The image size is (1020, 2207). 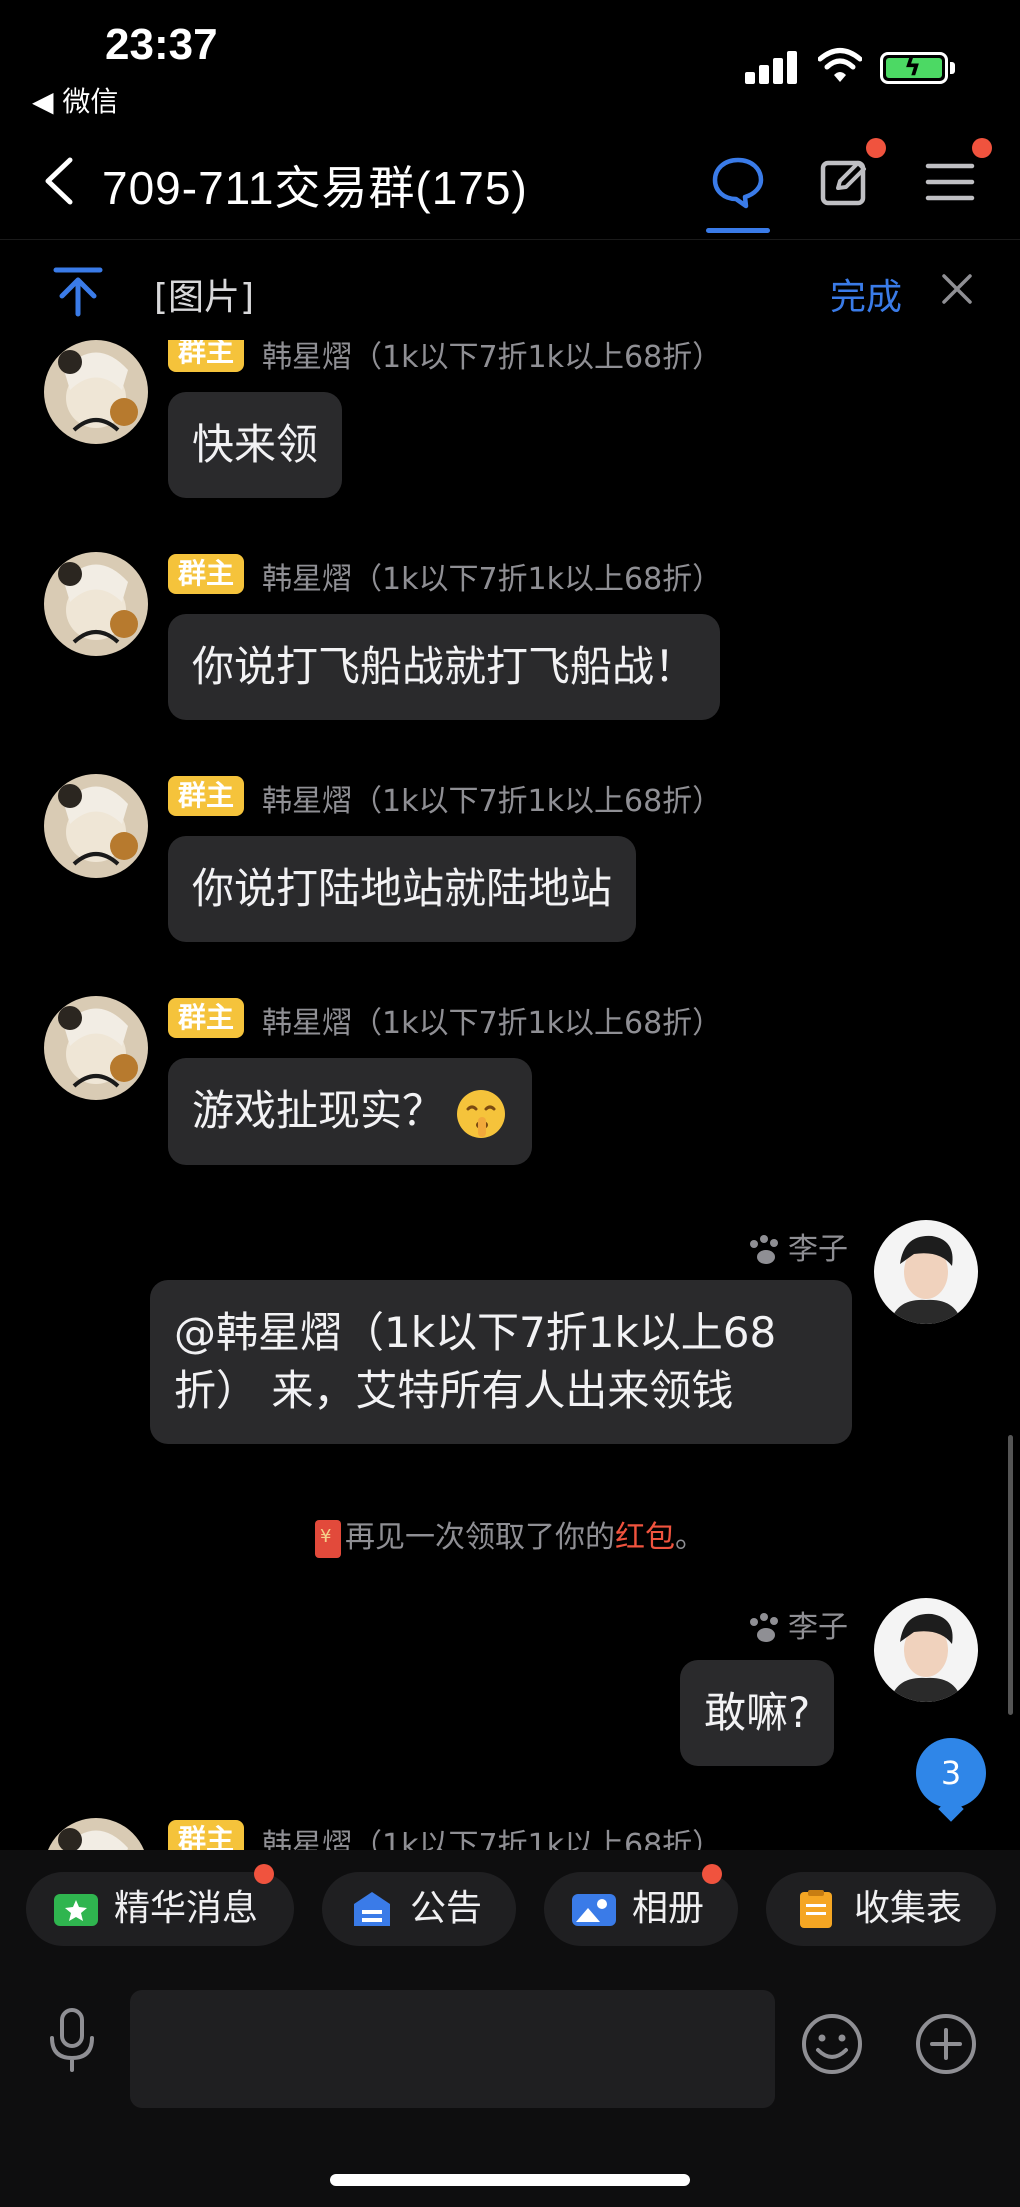 What do you see at coordinates (372, 1909) in the screenshot?
I see `announcement-icon` at bounding box center [372, 1909].